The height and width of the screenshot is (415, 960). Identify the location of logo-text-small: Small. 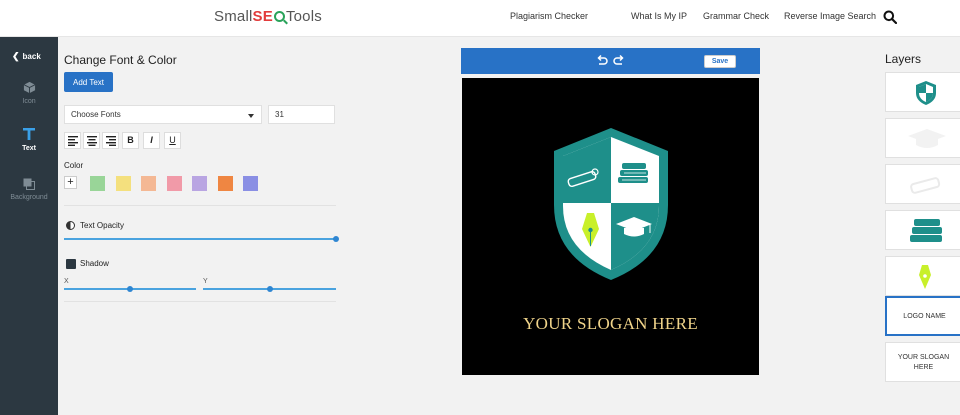
(233, 16).